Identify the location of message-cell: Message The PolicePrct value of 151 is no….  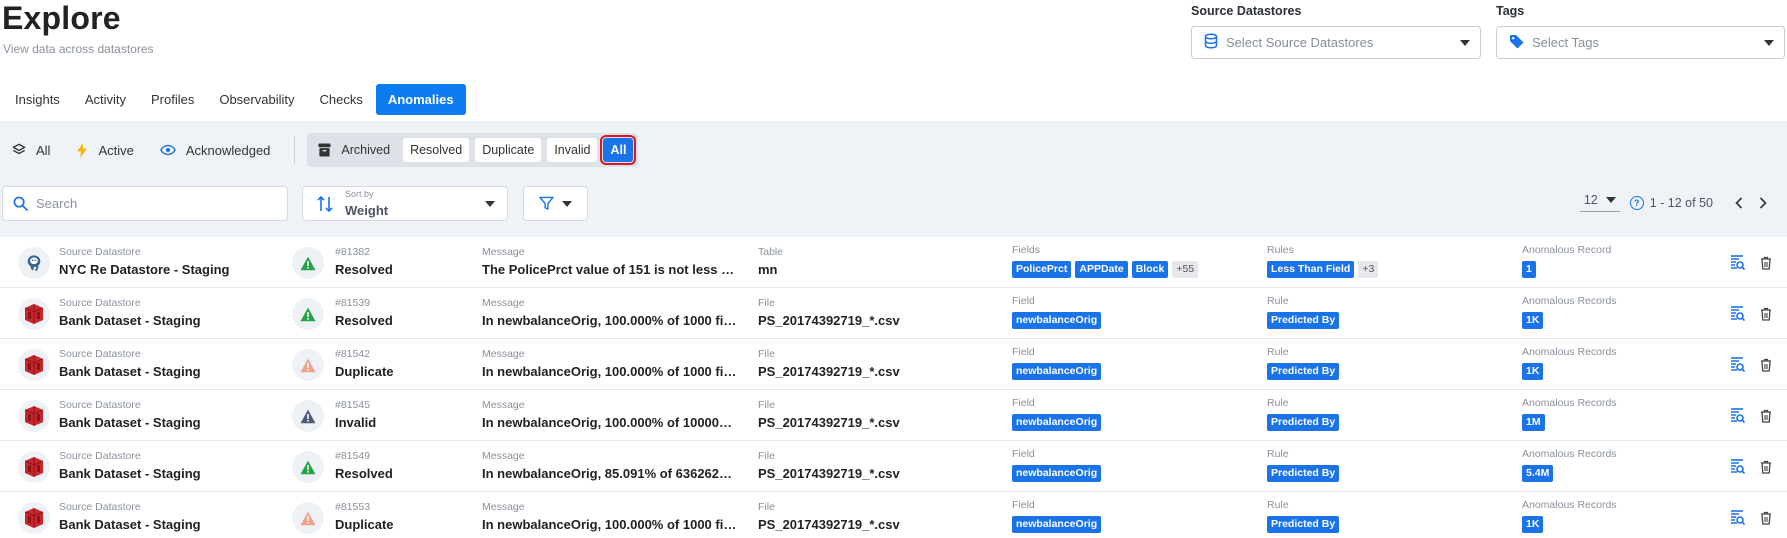
(609, 262).